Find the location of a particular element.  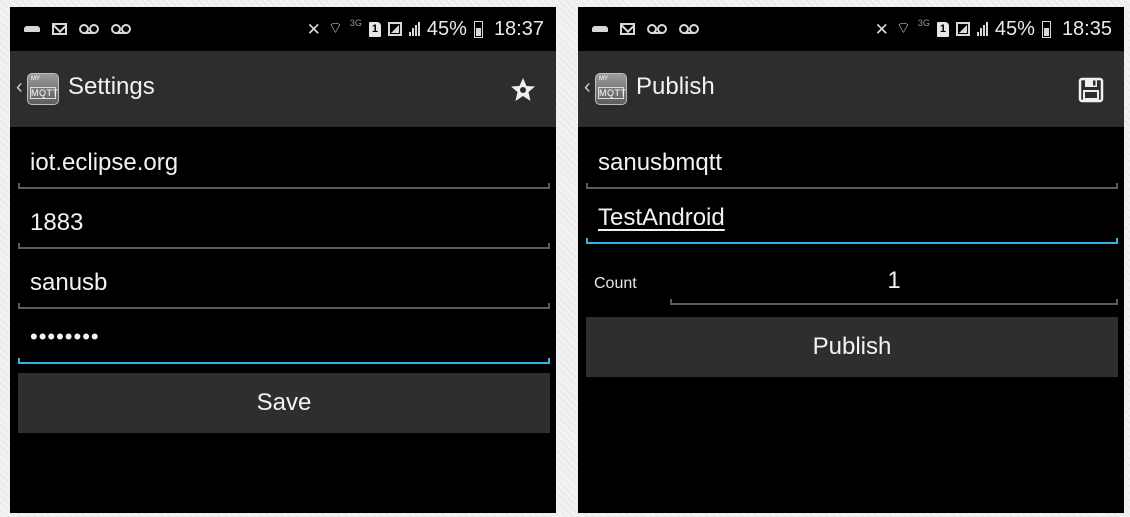

clock: 18:35 is located at coordinates (1086, 28).